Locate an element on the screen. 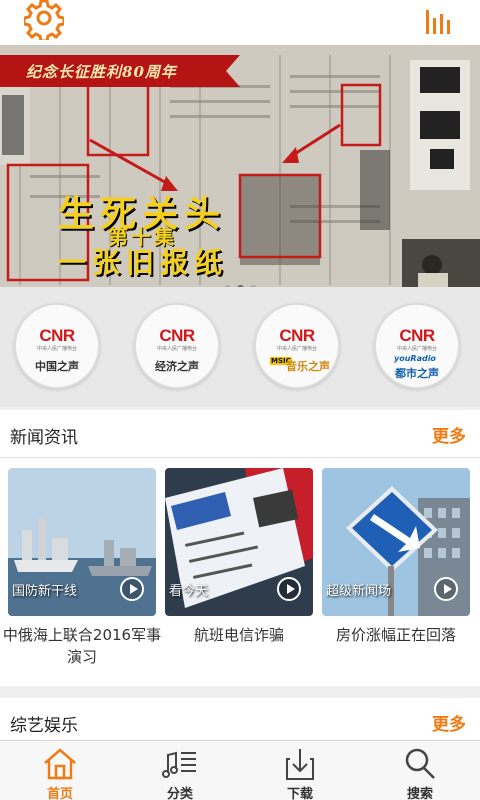 This screenshot has width=480, height=800. channel-name: 都市之声 is located at coordinates (417, 373).